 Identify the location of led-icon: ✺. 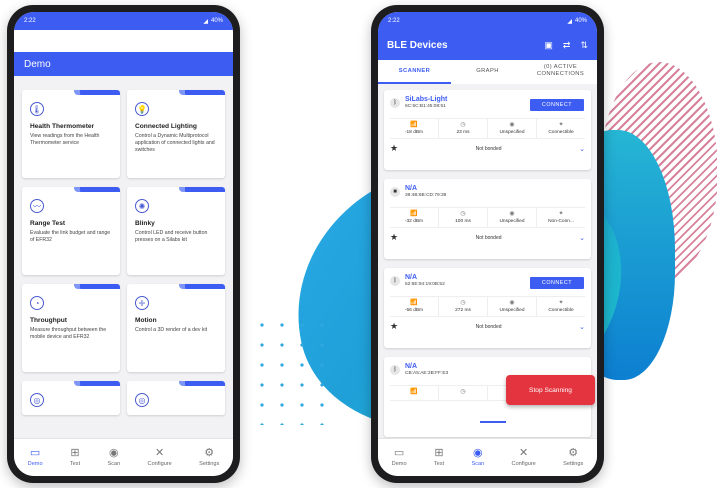
(142, 206).